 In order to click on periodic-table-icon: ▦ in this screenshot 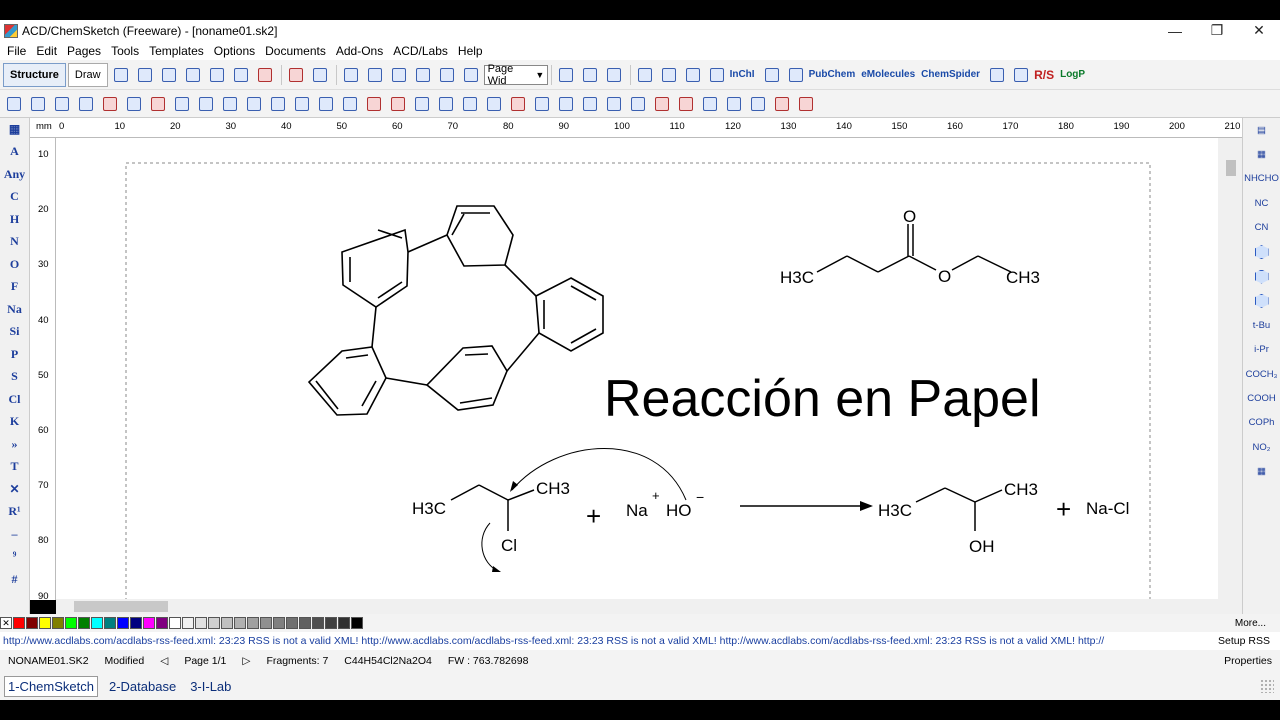, I will do `click(14, 129)`.